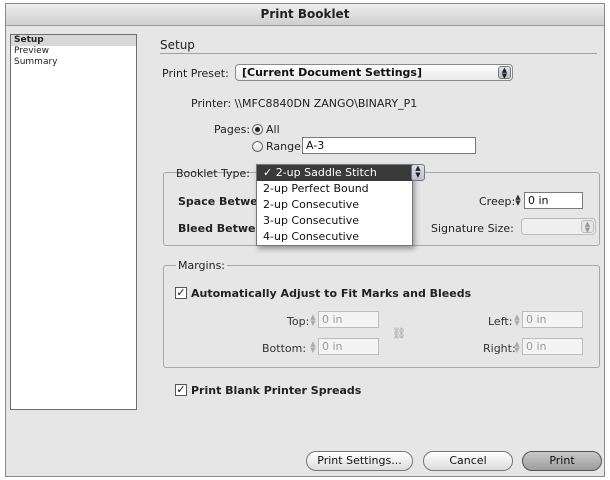  I want to click on window-title: Print Booklet, so click(305, 15).